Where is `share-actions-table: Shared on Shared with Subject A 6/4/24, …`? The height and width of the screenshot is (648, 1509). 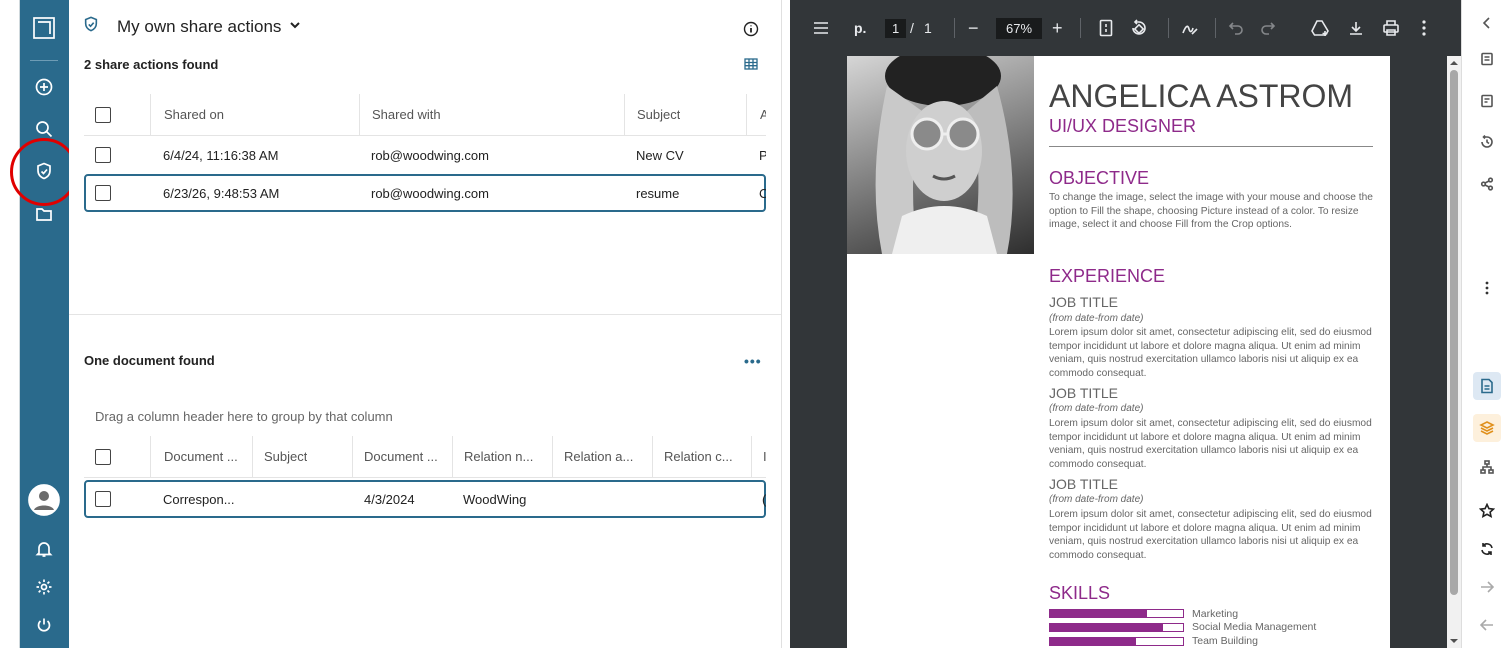 share-actions-table: Shared on Shared with Subject A 6/4/24, … is located at coordinates (425, 153).